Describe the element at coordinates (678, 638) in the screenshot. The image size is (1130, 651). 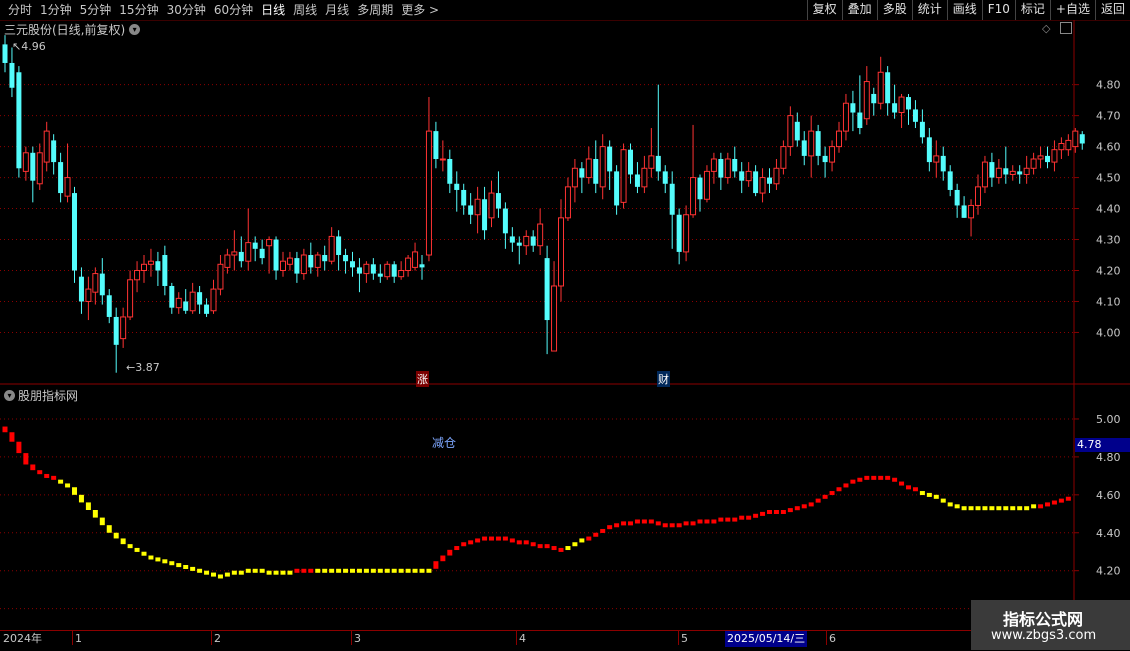
I see `date-separator` at that location.